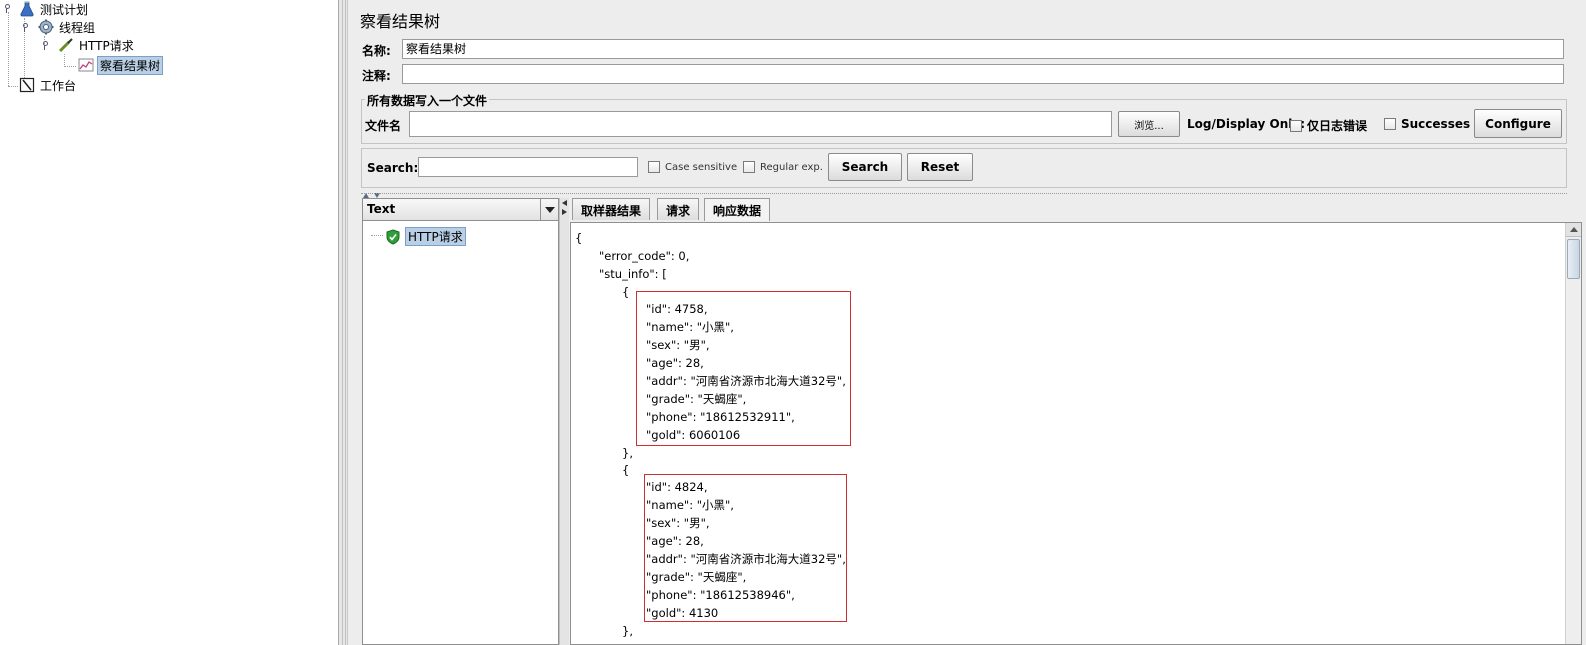  What do you see at coordinates (1337, 126) in the screenshot?
I see `checkbox-label: 仅日志错误` at bounding box center [1337, 126].